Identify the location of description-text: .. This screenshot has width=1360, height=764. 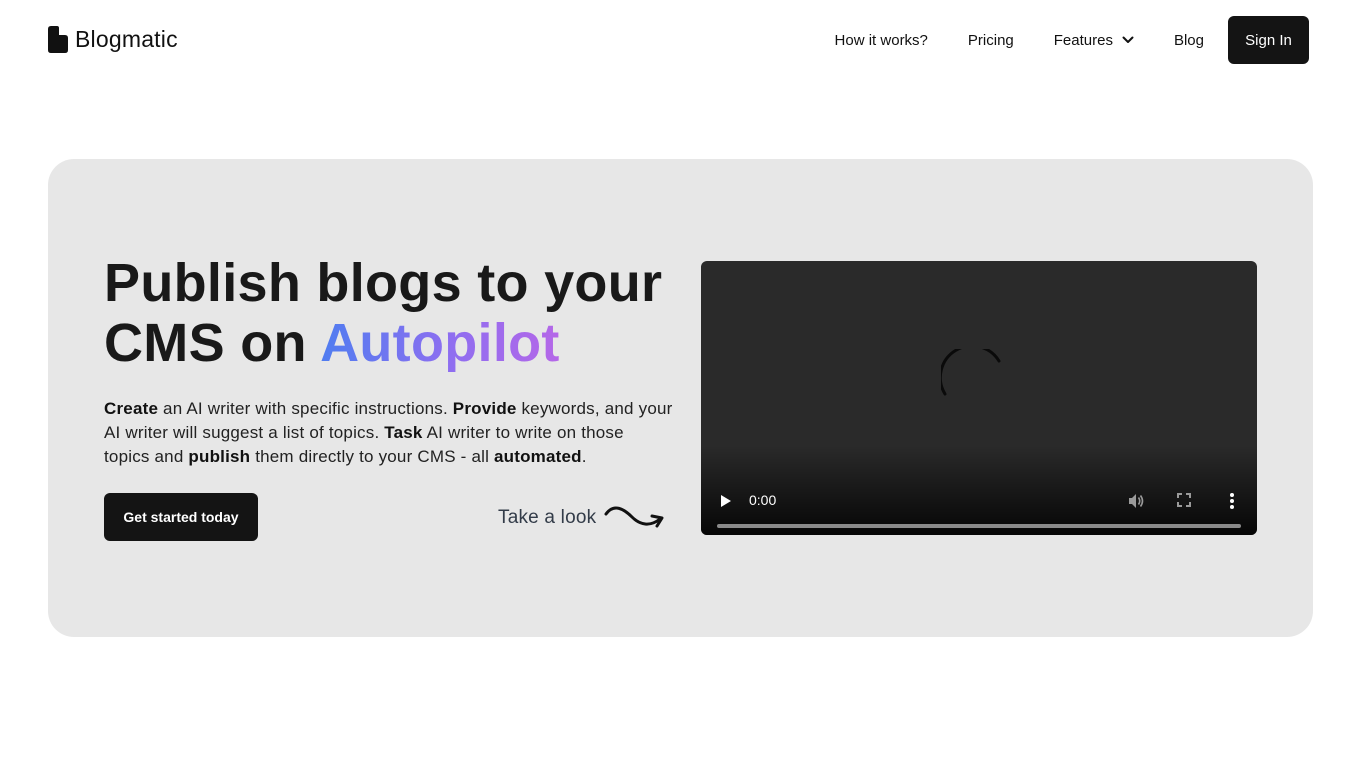
(584, 456).